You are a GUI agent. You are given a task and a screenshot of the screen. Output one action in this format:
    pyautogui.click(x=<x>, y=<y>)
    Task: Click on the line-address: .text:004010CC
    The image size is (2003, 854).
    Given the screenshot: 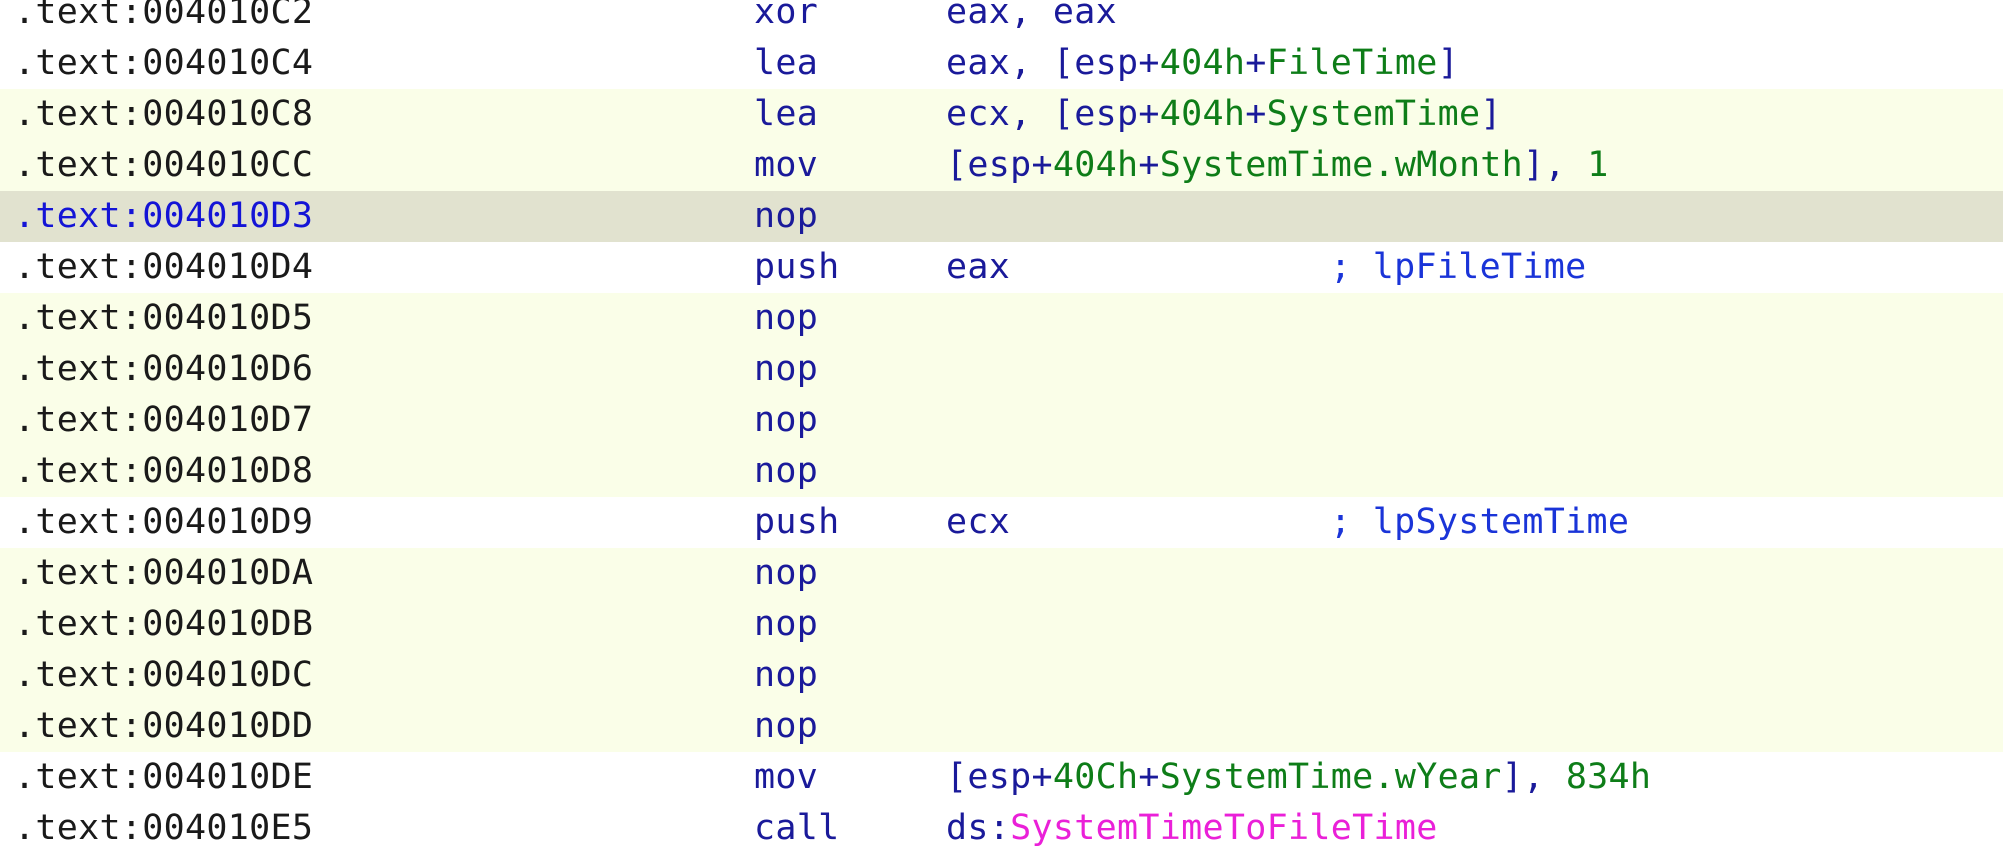 What is the action you would take?
    pyautogui.click(x=163, y=165)
    